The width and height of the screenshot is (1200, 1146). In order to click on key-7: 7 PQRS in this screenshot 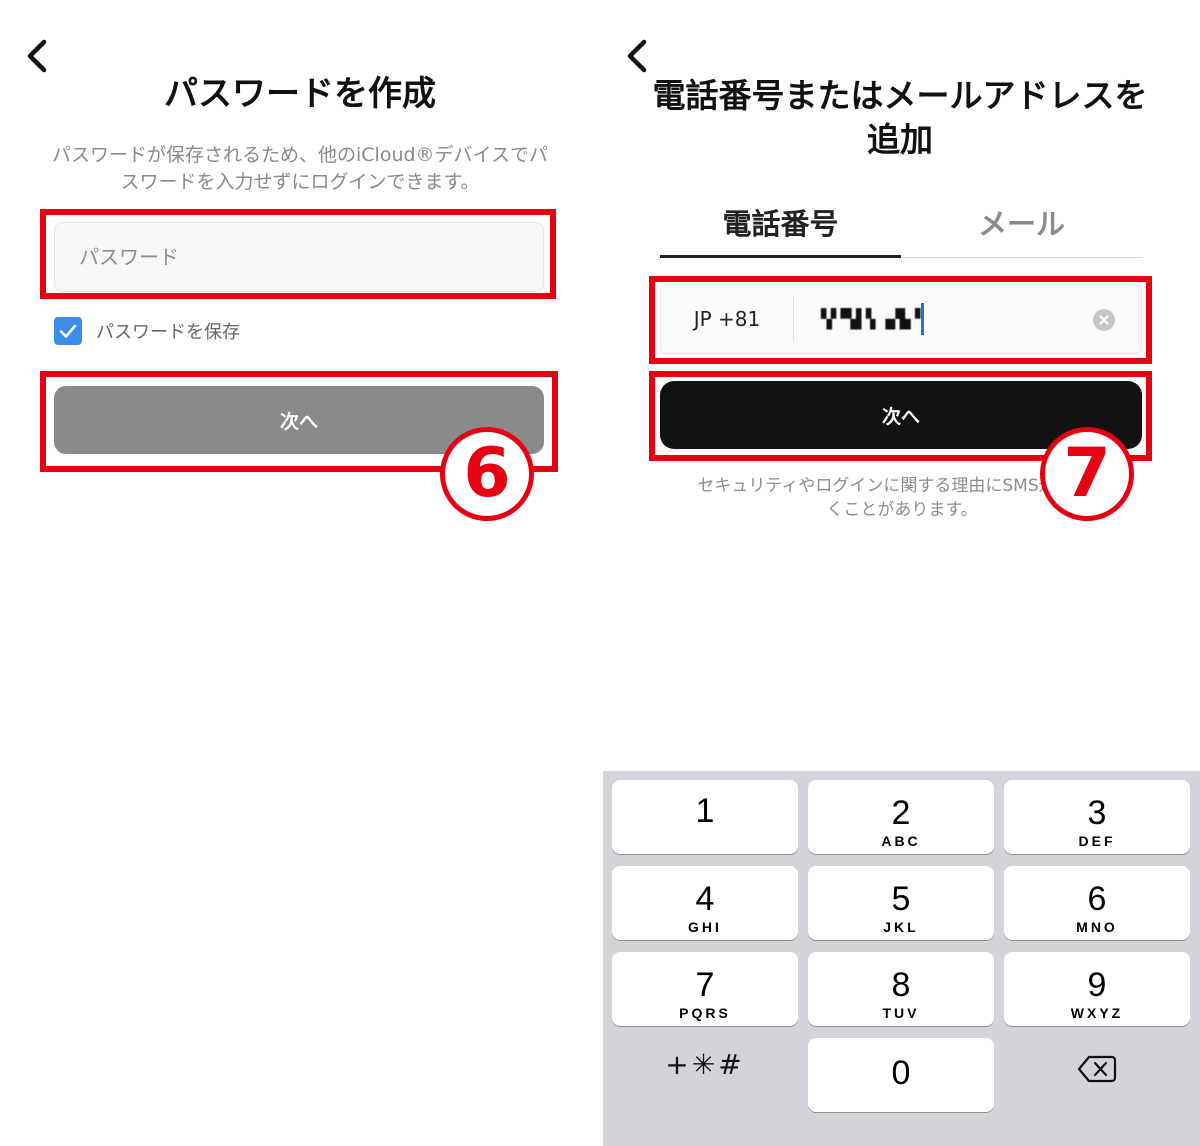, I will do `click(705, 989)`.